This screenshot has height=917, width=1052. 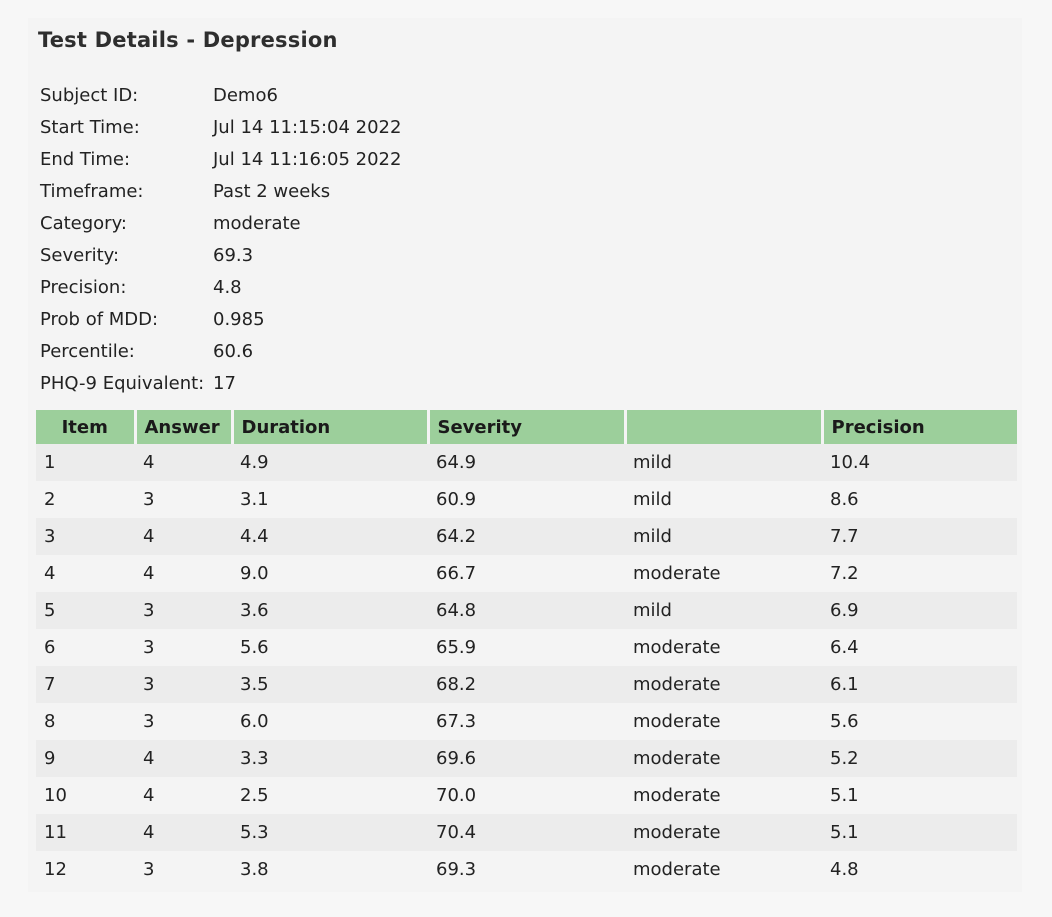 I want to click on cell-severity: 69.6, so click(x=526, y=758).